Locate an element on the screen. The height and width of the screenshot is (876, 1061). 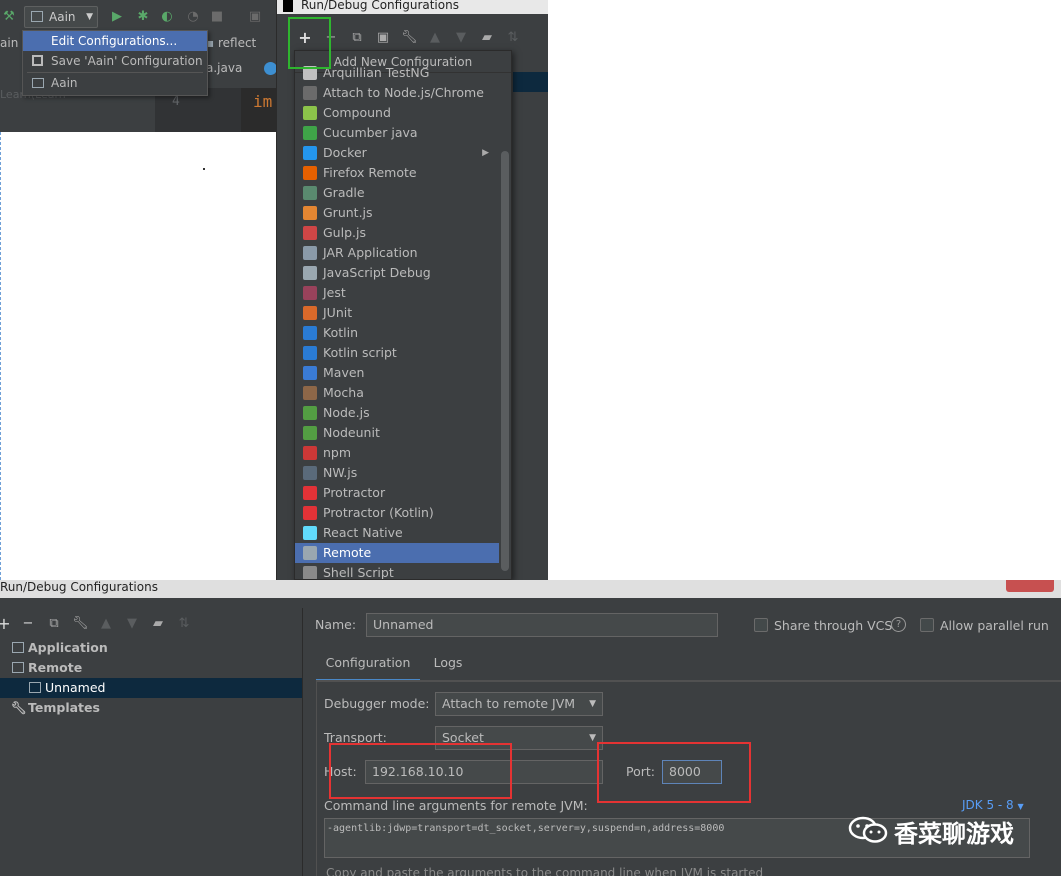
compound-icon is located at coordinates (310, 113).